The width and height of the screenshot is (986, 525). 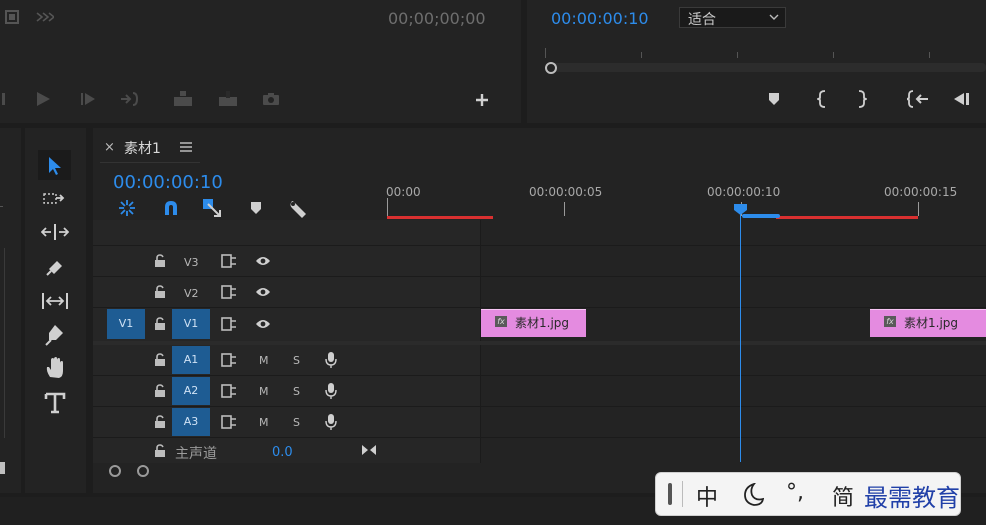 What do you see at coordinates (822, 99) in the screenshot?
I see `mark-in-icon` at bounding box center [822, 99].